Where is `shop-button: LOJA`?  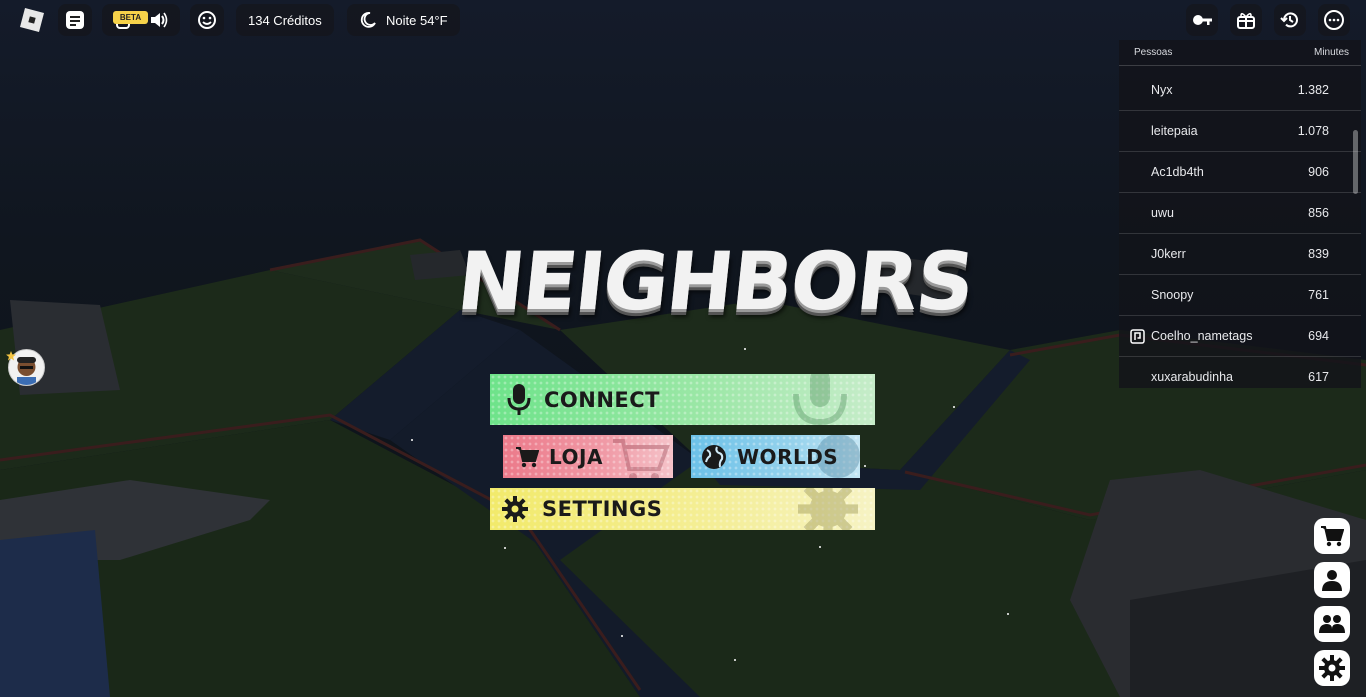 shop-button: LOJA is located at coordinates (588, 456).